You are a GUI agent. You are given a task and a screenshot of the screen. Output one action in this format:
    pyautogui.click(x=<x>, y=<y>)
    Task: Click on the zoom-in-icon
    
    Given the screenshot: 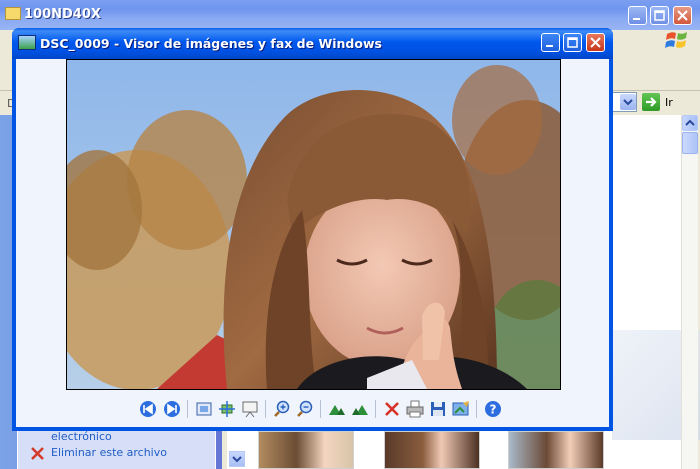 What is the action you would take?
    pyautogui.click(x=282, y=408)
    